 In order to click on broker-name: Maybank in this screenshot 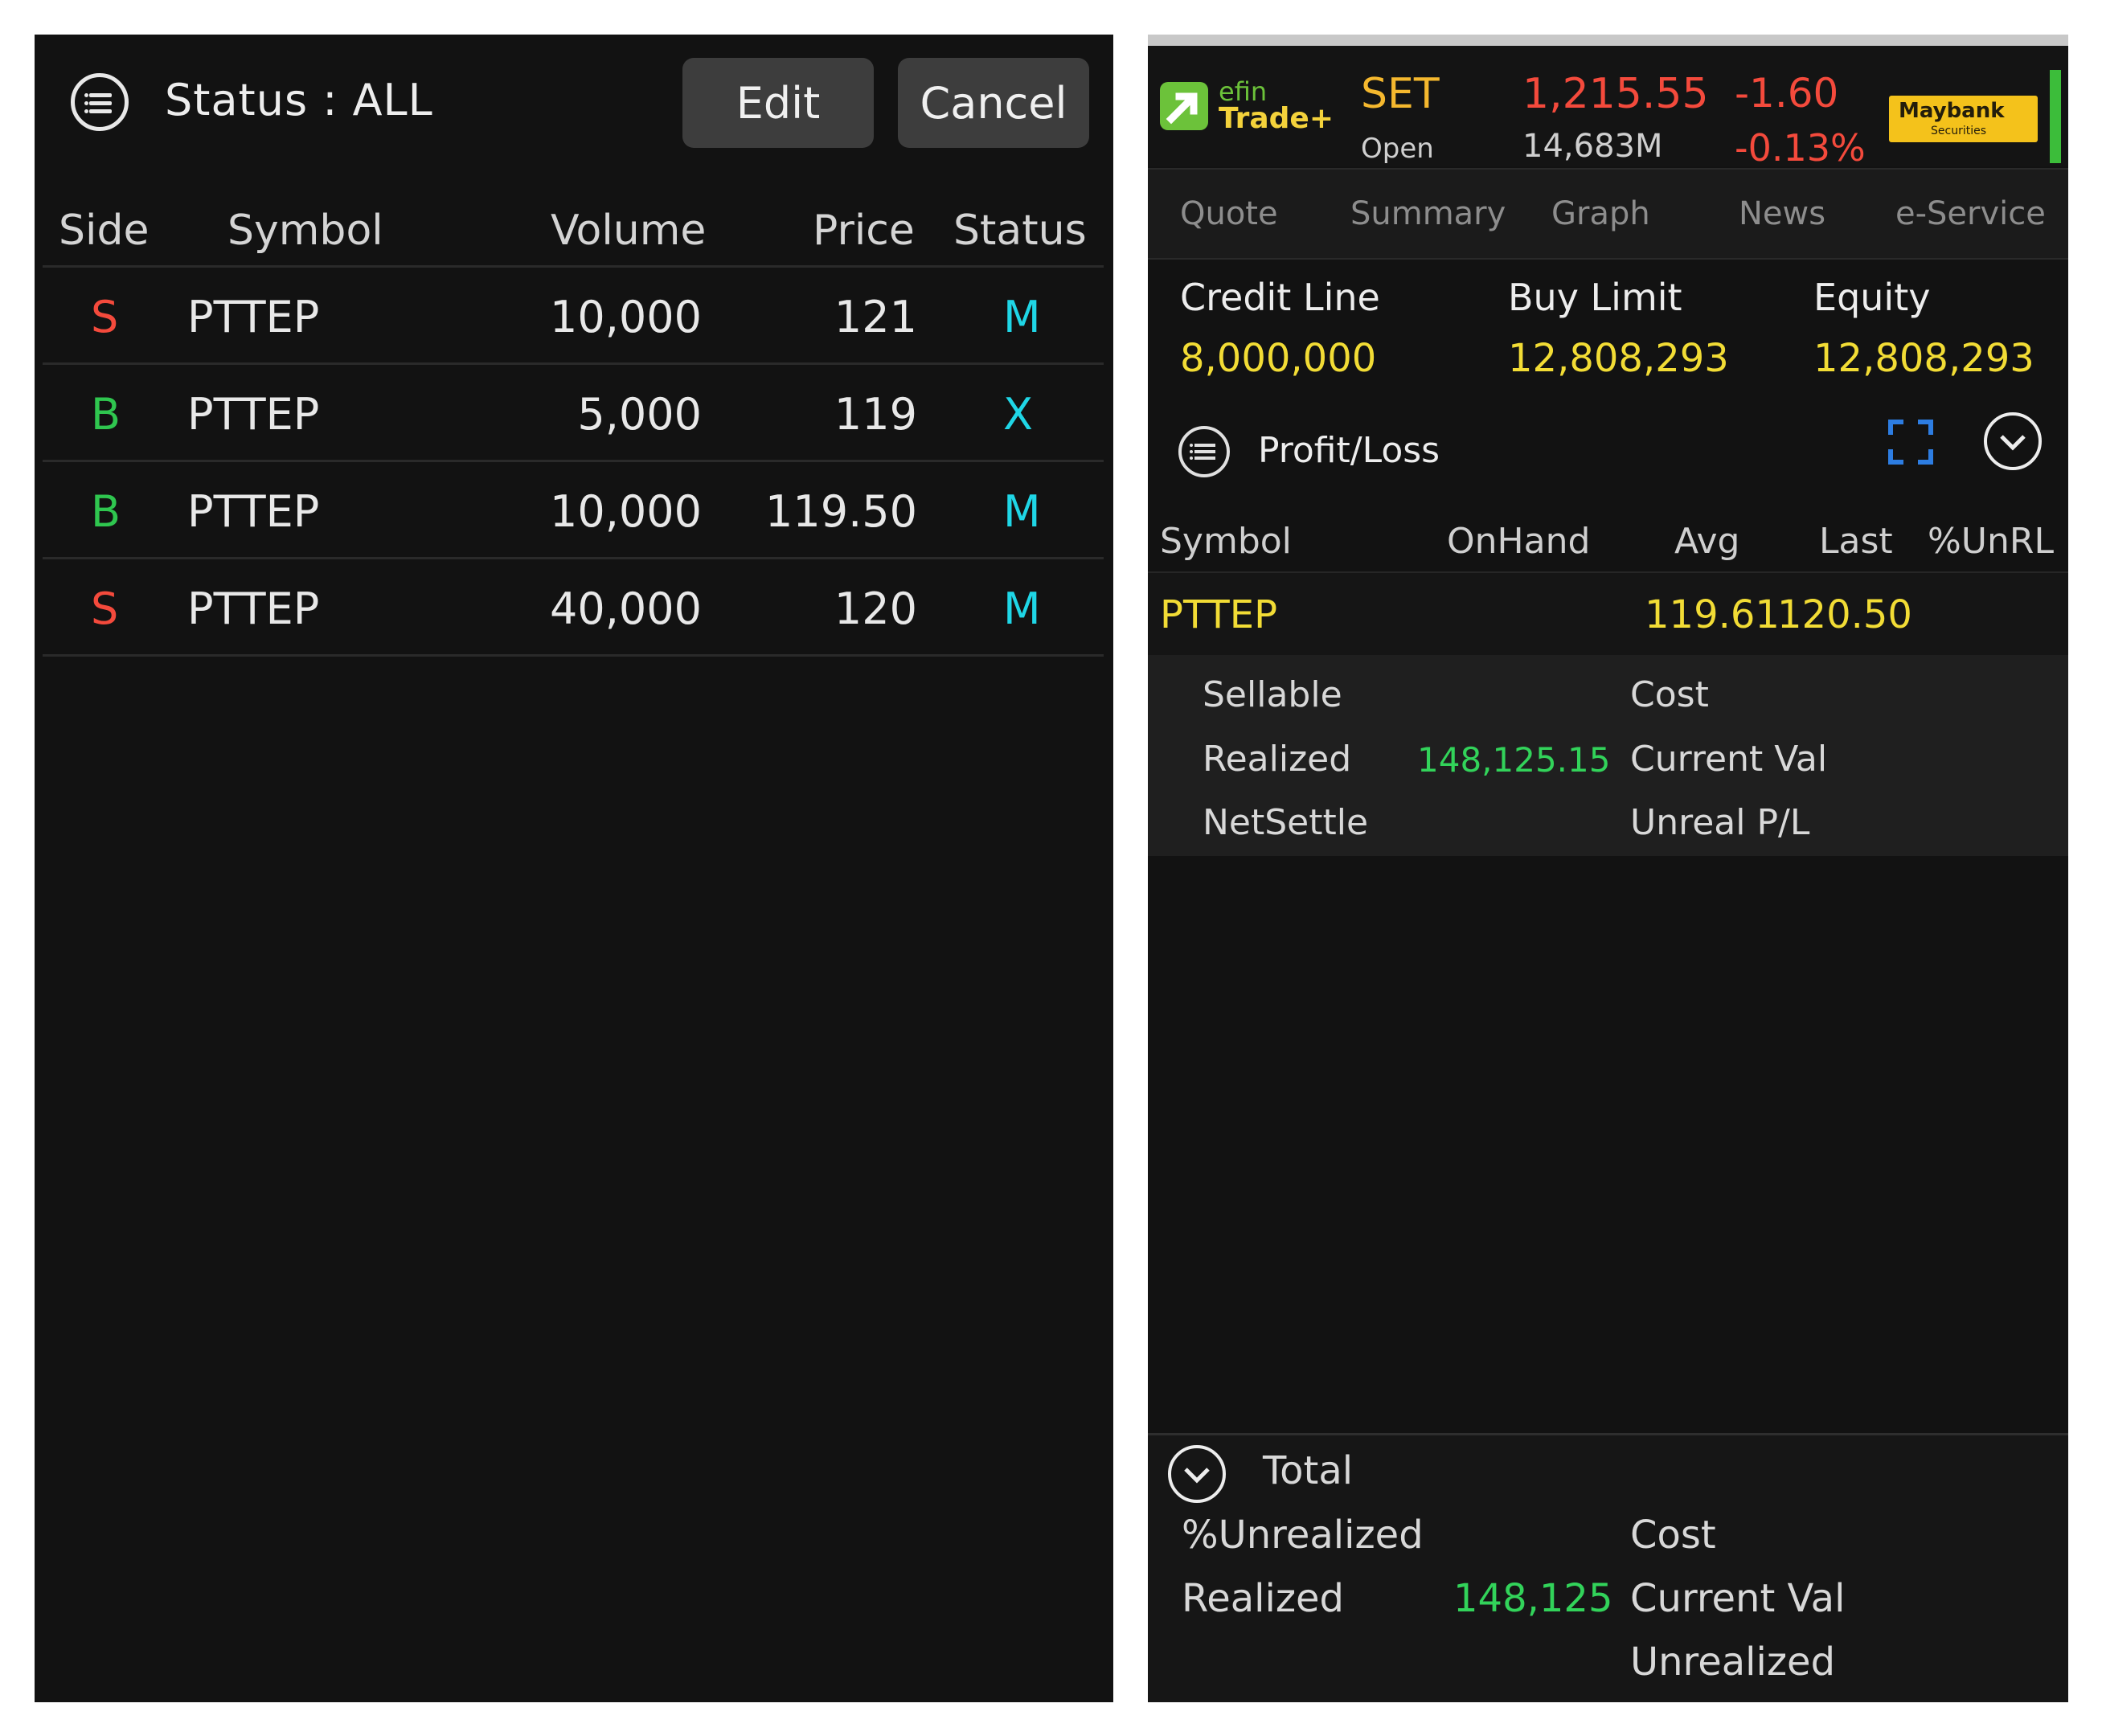, I will do `click(1952, 111)`.